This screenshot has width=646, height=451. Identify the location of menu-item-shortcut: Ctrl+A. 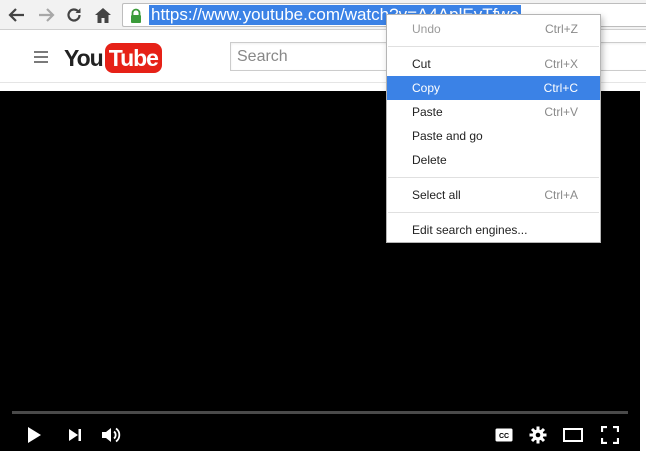
(561, 195).